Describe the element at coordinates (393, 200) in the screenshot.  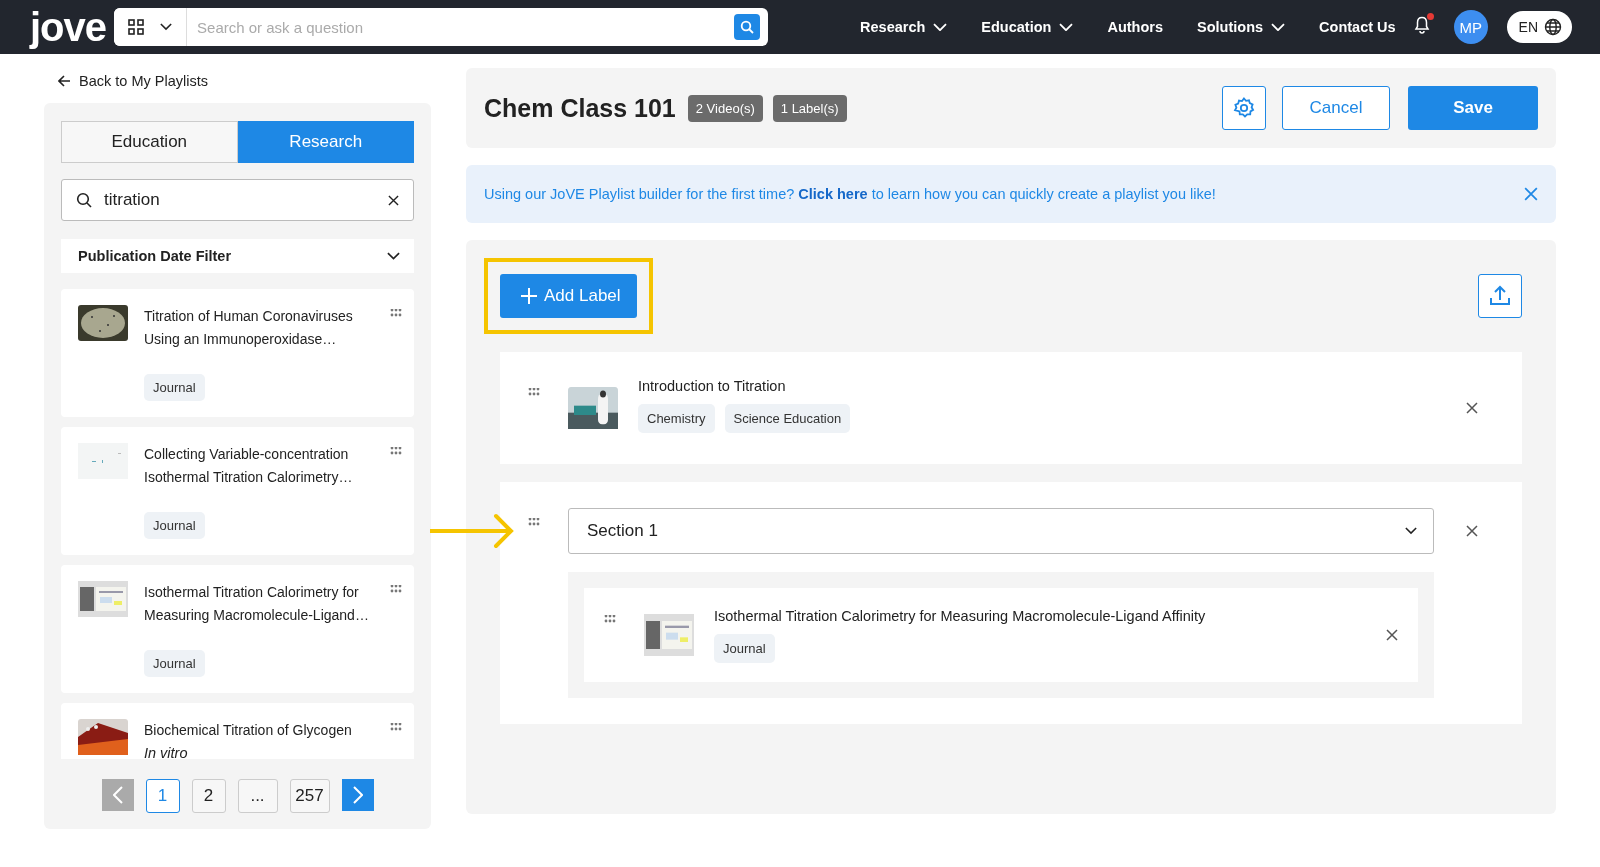
I see `close-icon` at that location.